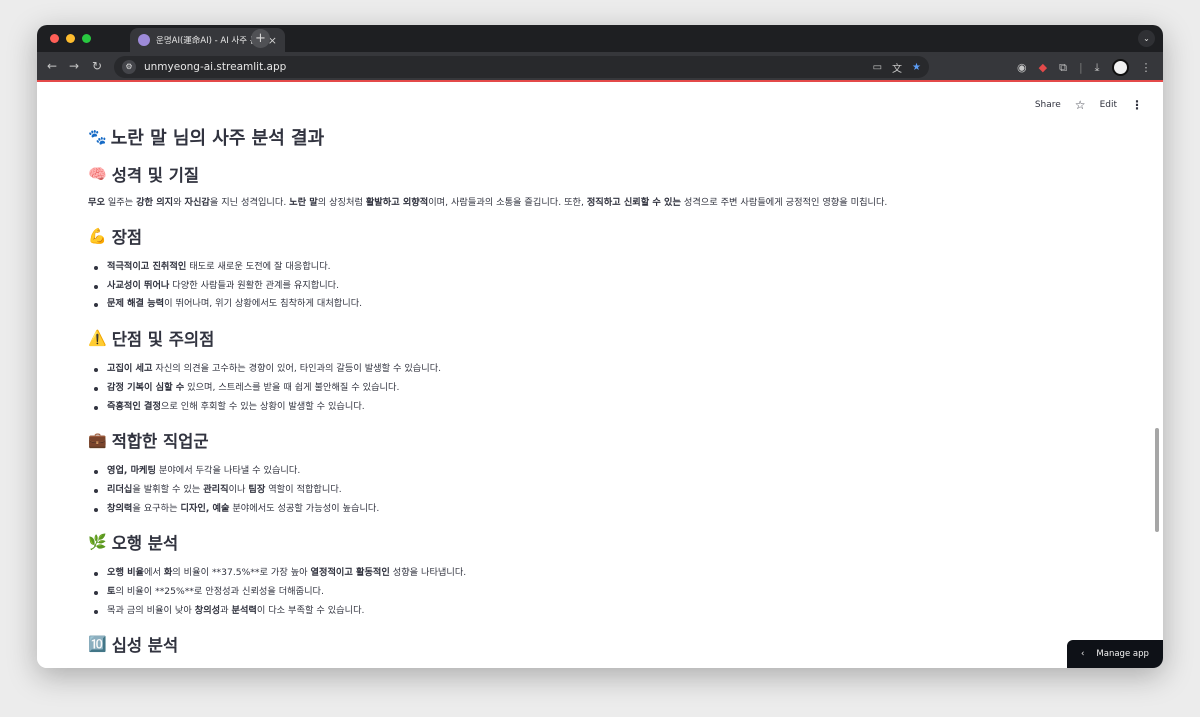 This screenshot has width=1200, height=717. I want to click on section-heading-five-elements: 🌿 오행 분석, so click(133, 543).